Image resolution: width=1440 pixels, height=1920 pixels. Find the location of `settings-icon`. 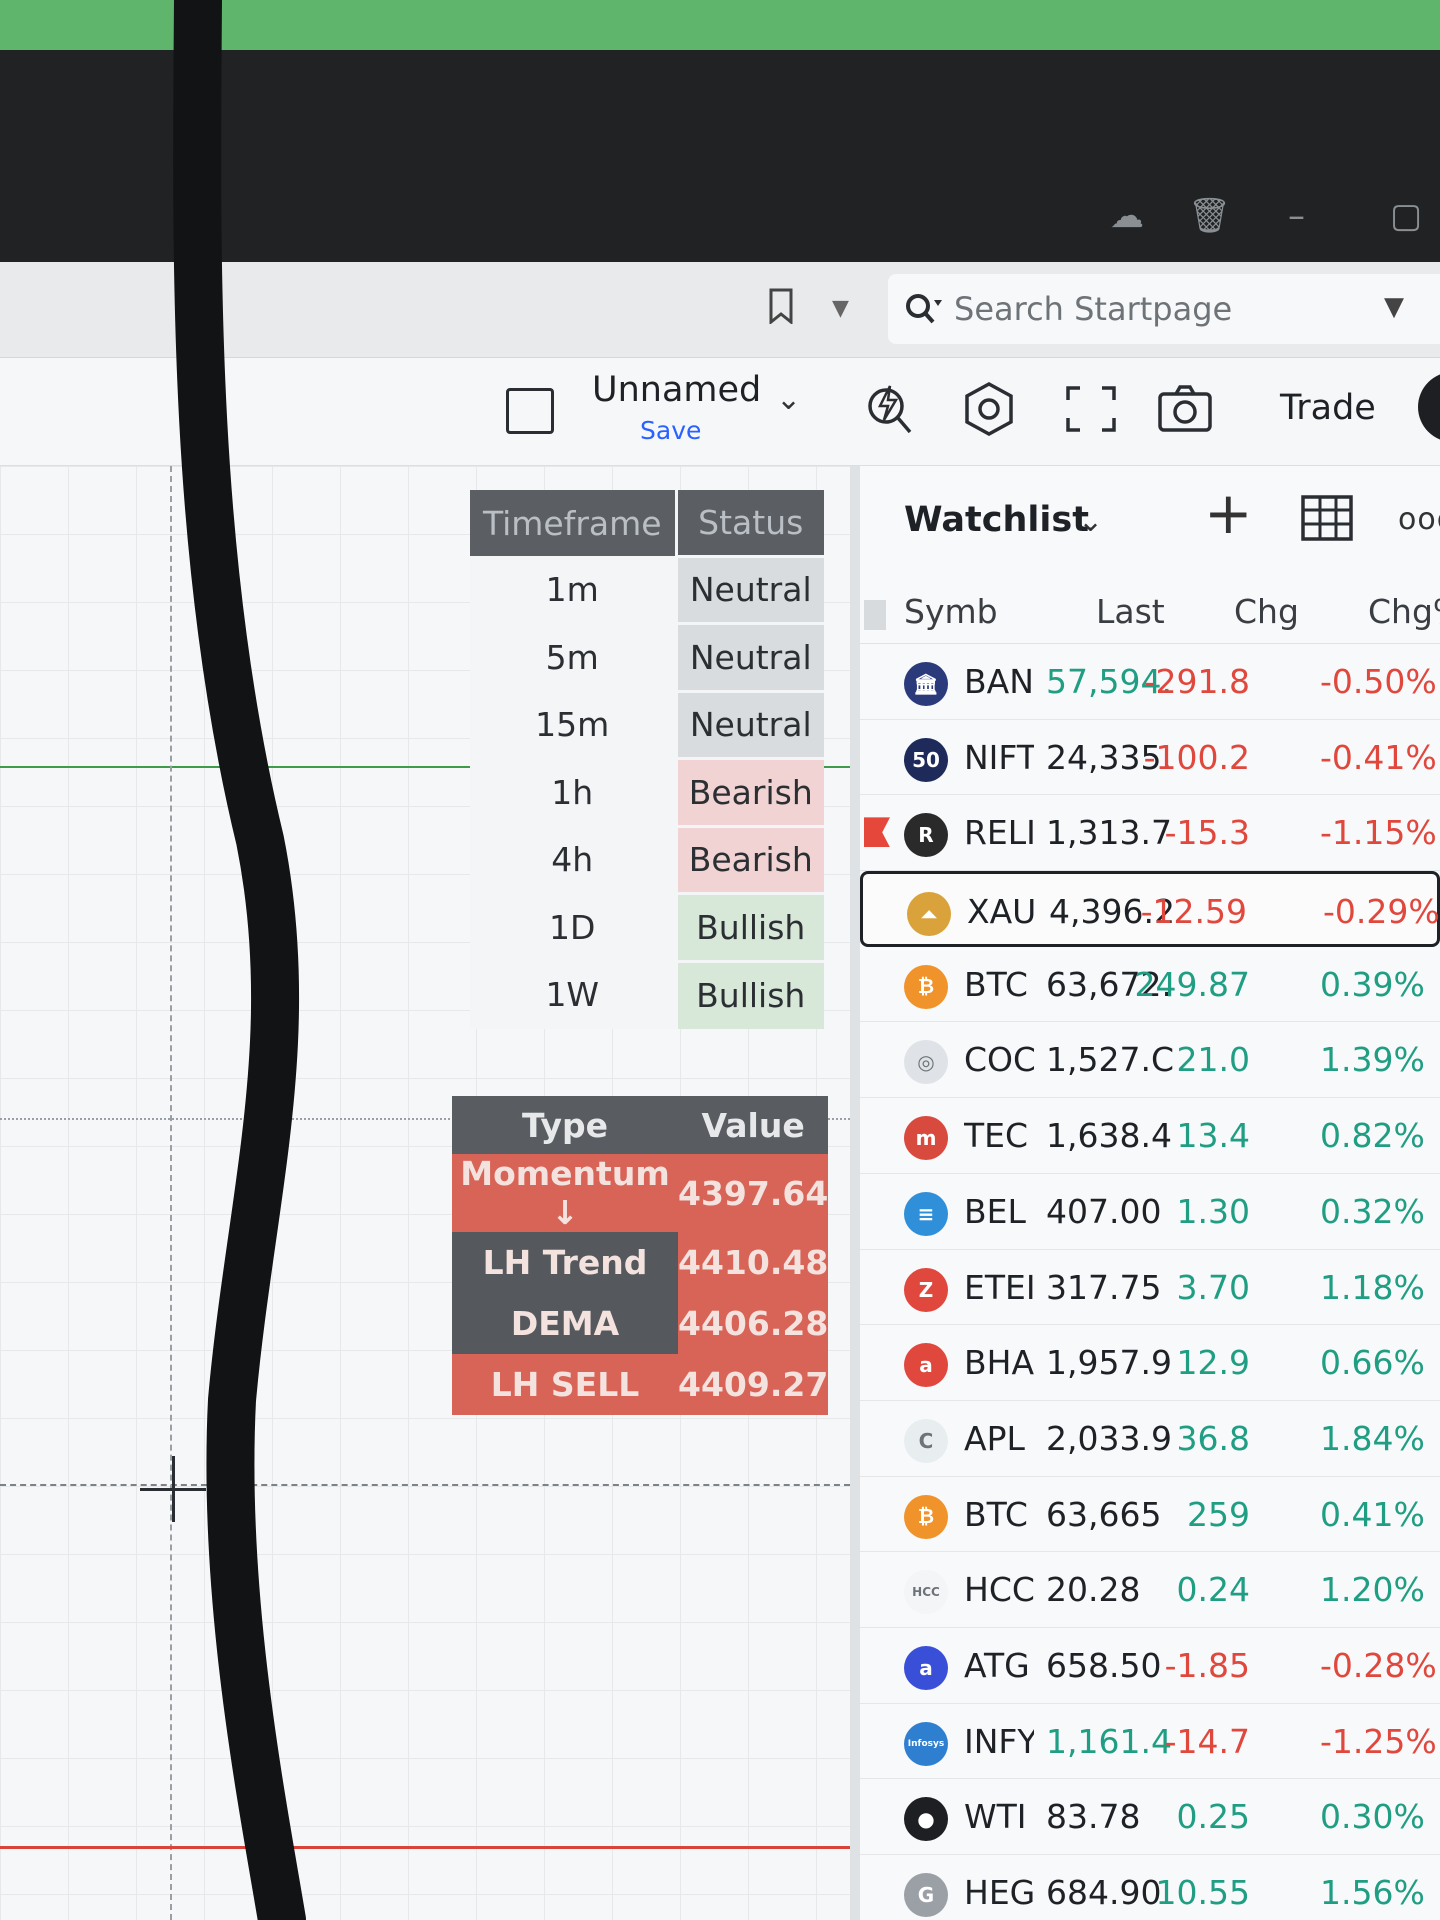

settings-icon is located at coordinates (989, 409).